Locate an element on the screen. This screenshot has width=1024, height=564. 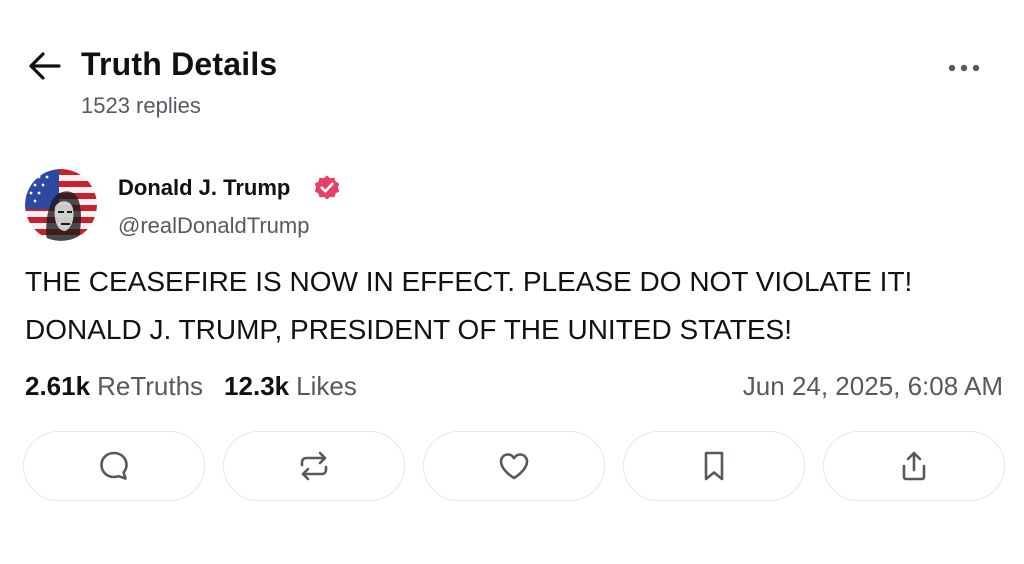
arrow-left-icon is located at coordinates (45, 66).